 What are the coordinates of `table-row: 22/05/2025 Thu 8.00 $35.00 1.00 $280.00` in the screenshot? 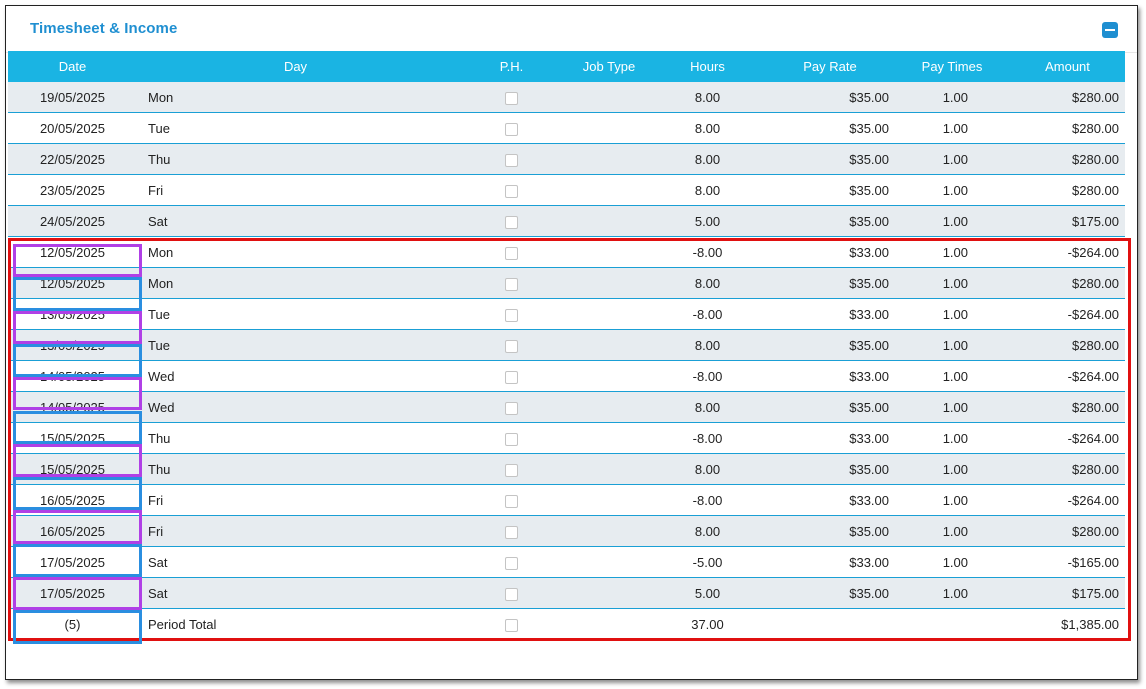 It's located at (566, 159).